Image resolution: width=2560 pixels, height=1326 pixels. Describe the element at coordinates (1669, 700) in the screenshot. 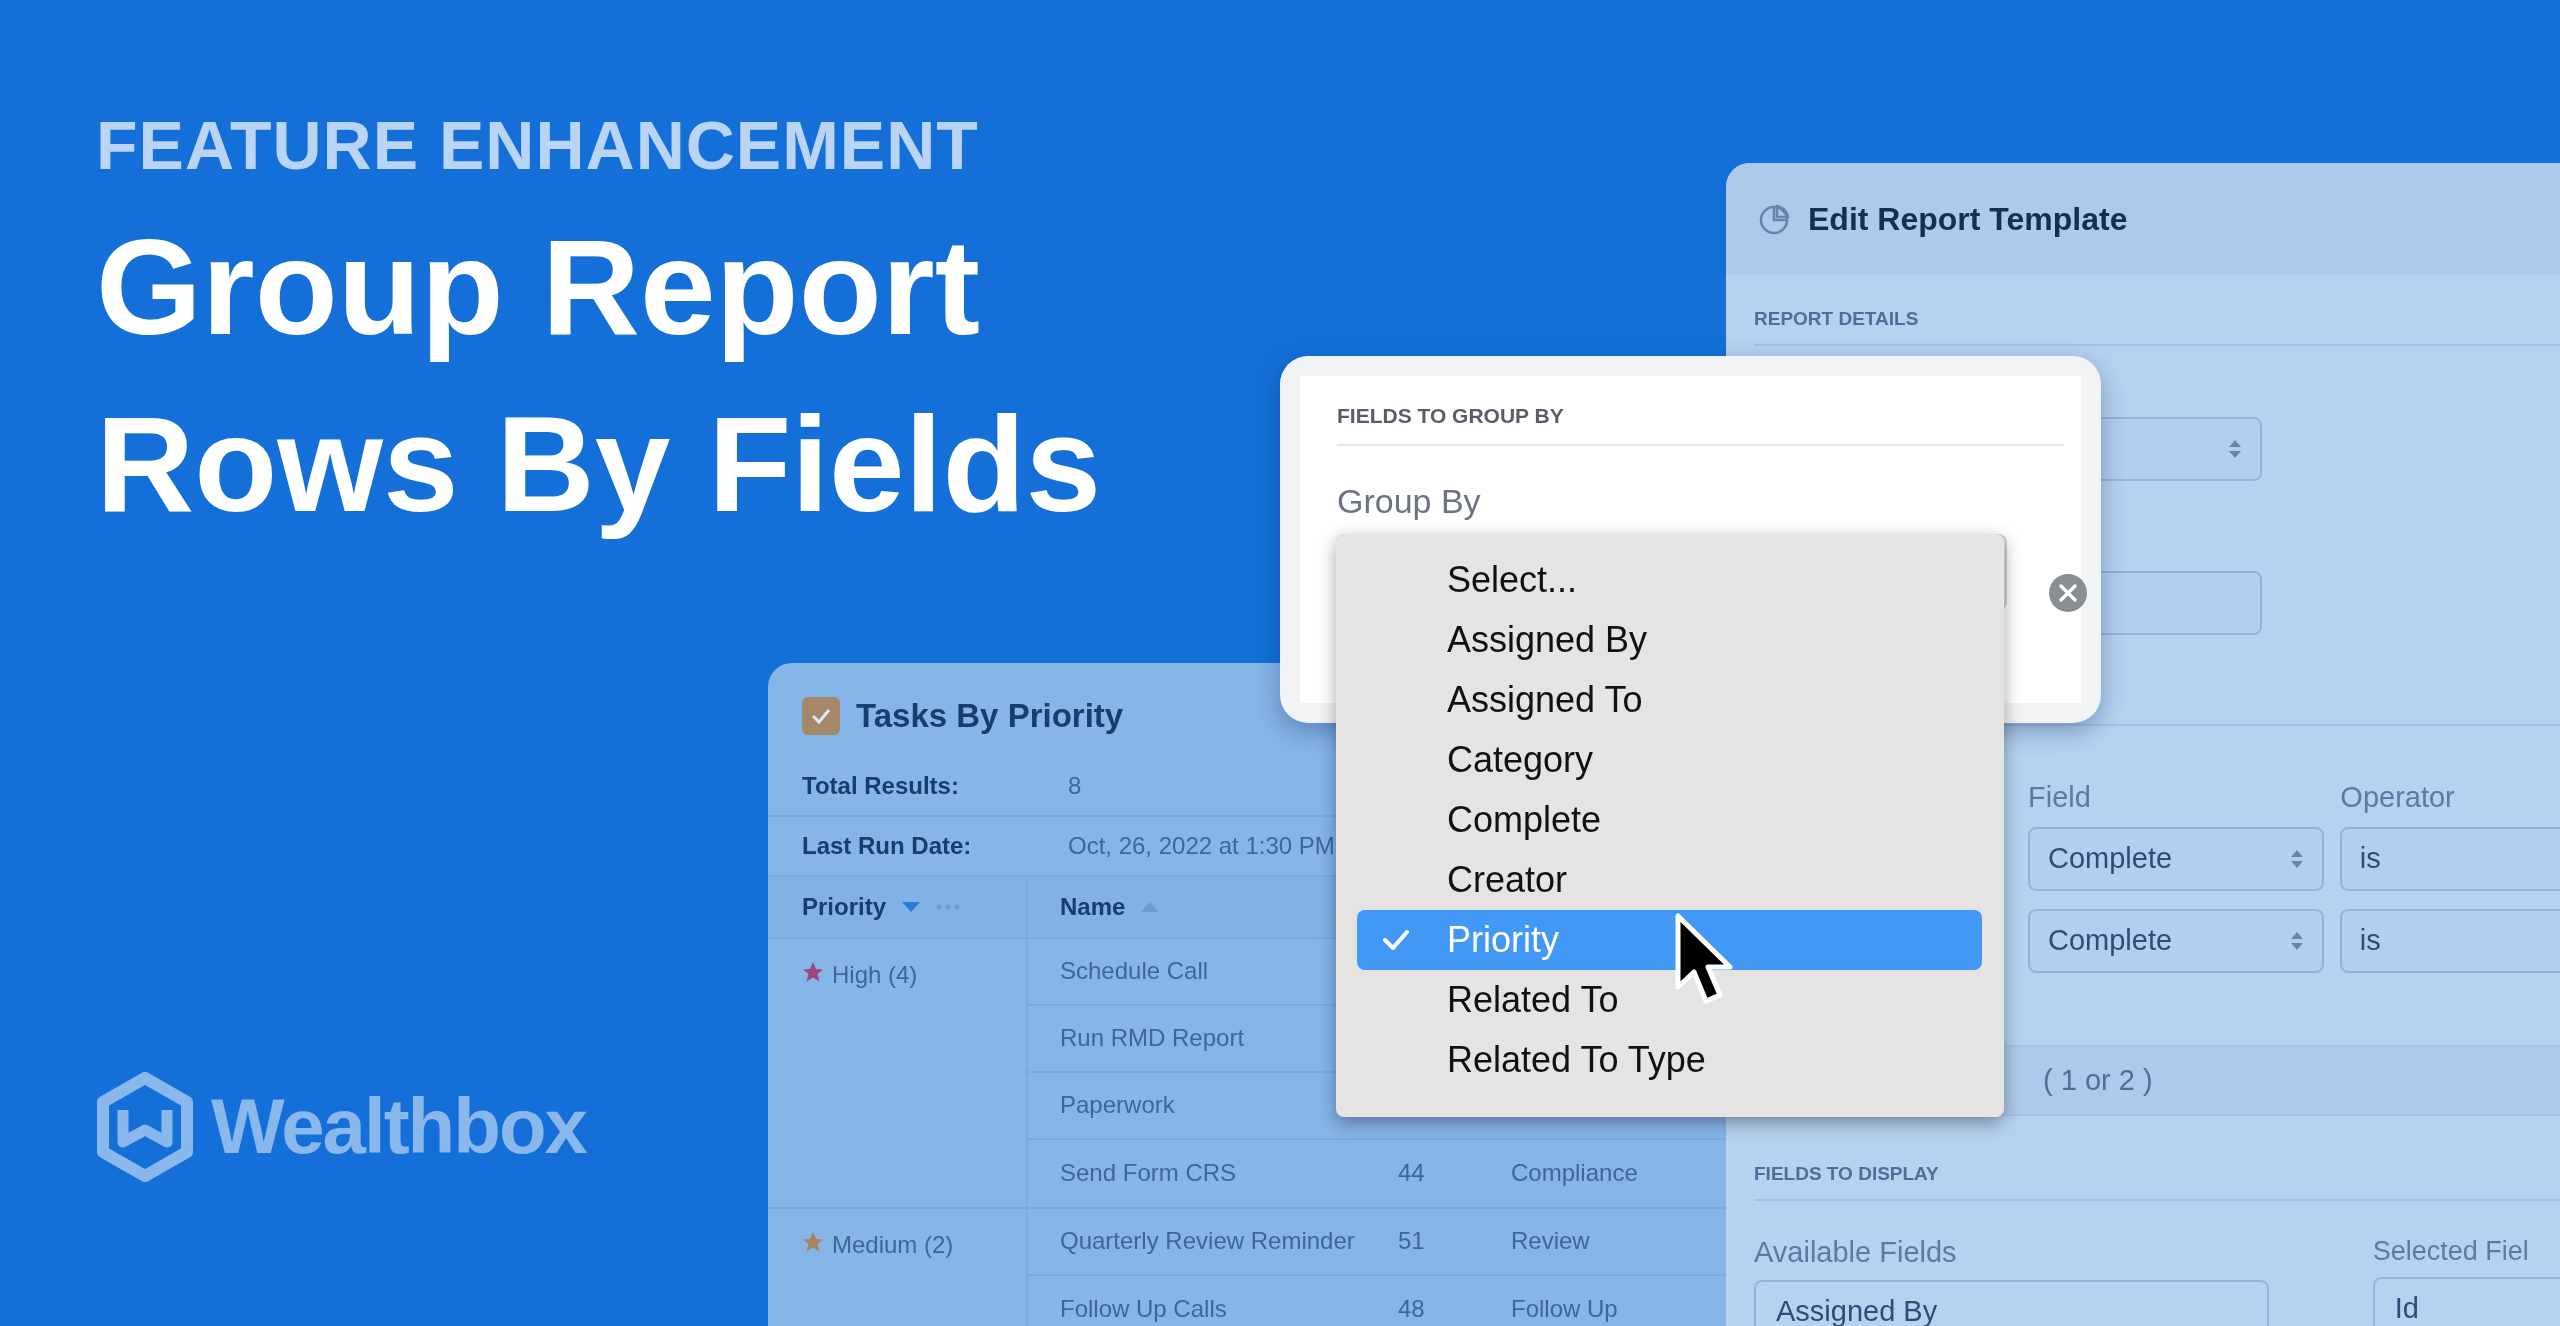

I see `menu-item: Assigned To` at that location.